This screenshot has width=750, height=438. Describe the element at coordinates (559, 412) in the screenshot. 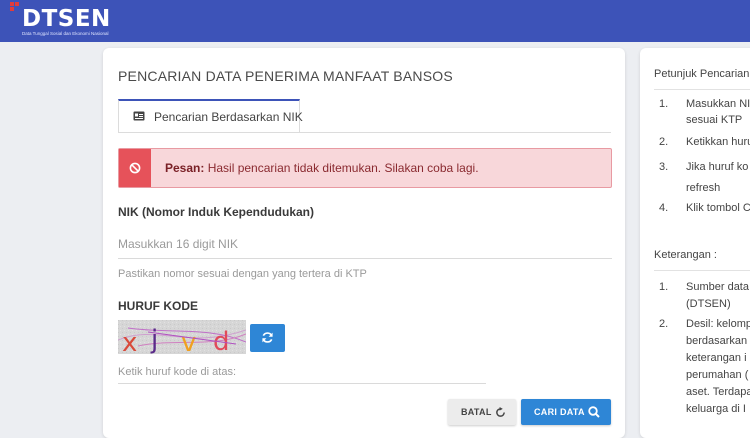

I see `search-button-label: CARI DATA` at that location.